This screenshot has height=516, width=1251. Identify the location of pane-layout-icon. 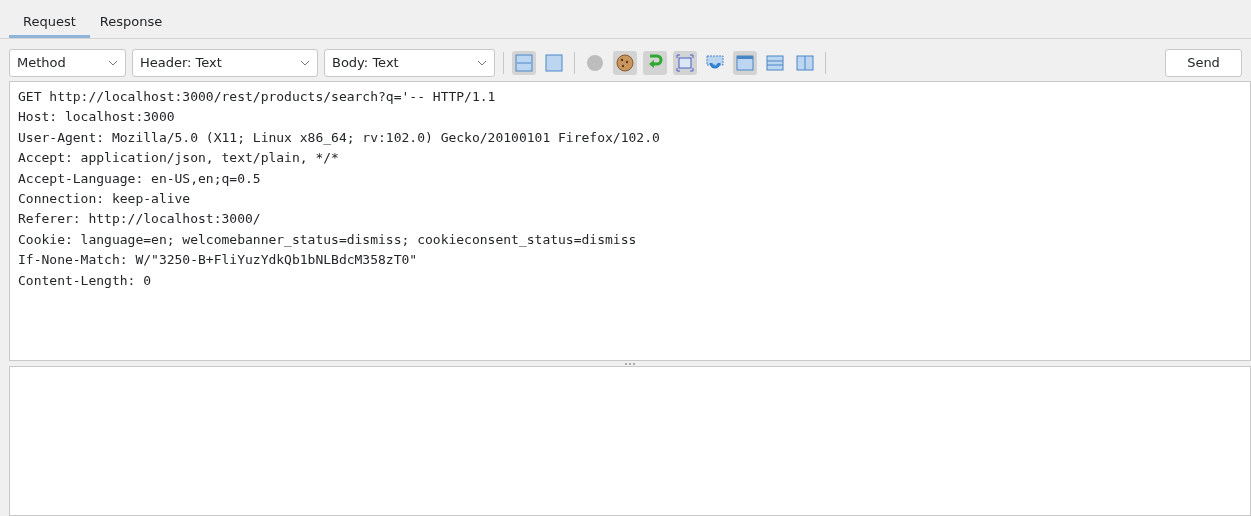
(554, 63).